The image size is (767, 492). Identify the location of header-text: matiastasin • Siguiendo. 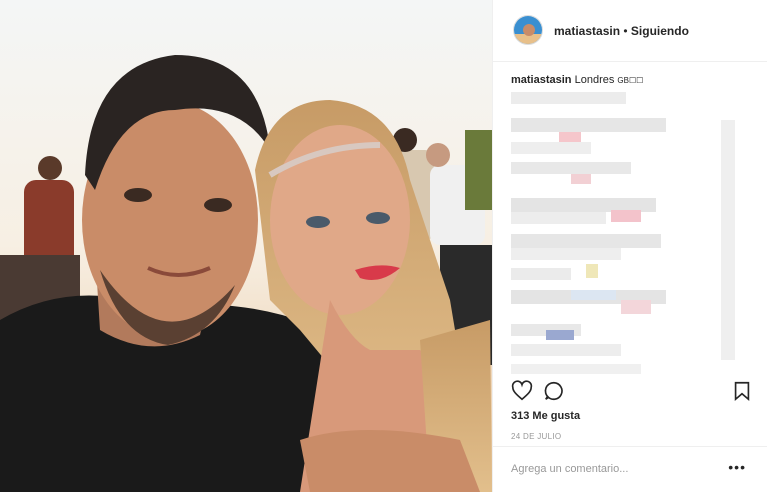
(621, 31).